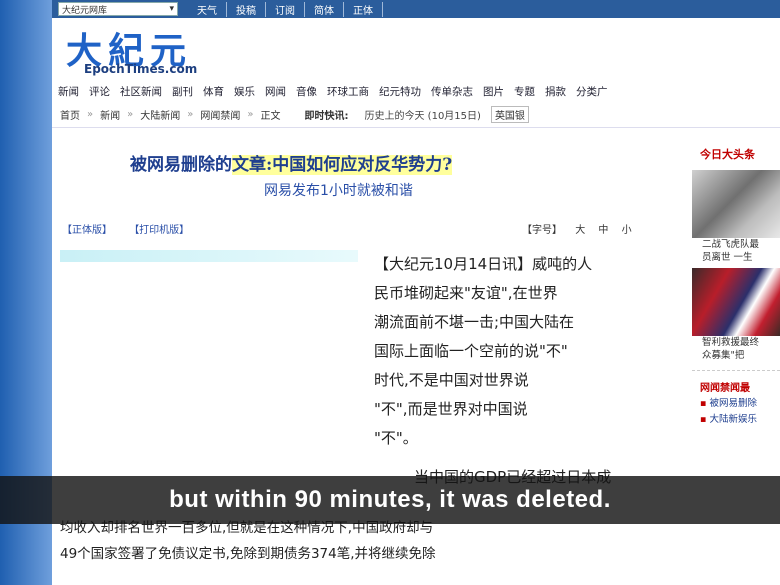 The width and height of the screenshot is (780, 585). I want to click on sidebar-links: 被网易删除 大陆新娱乐, so click(736, 412).